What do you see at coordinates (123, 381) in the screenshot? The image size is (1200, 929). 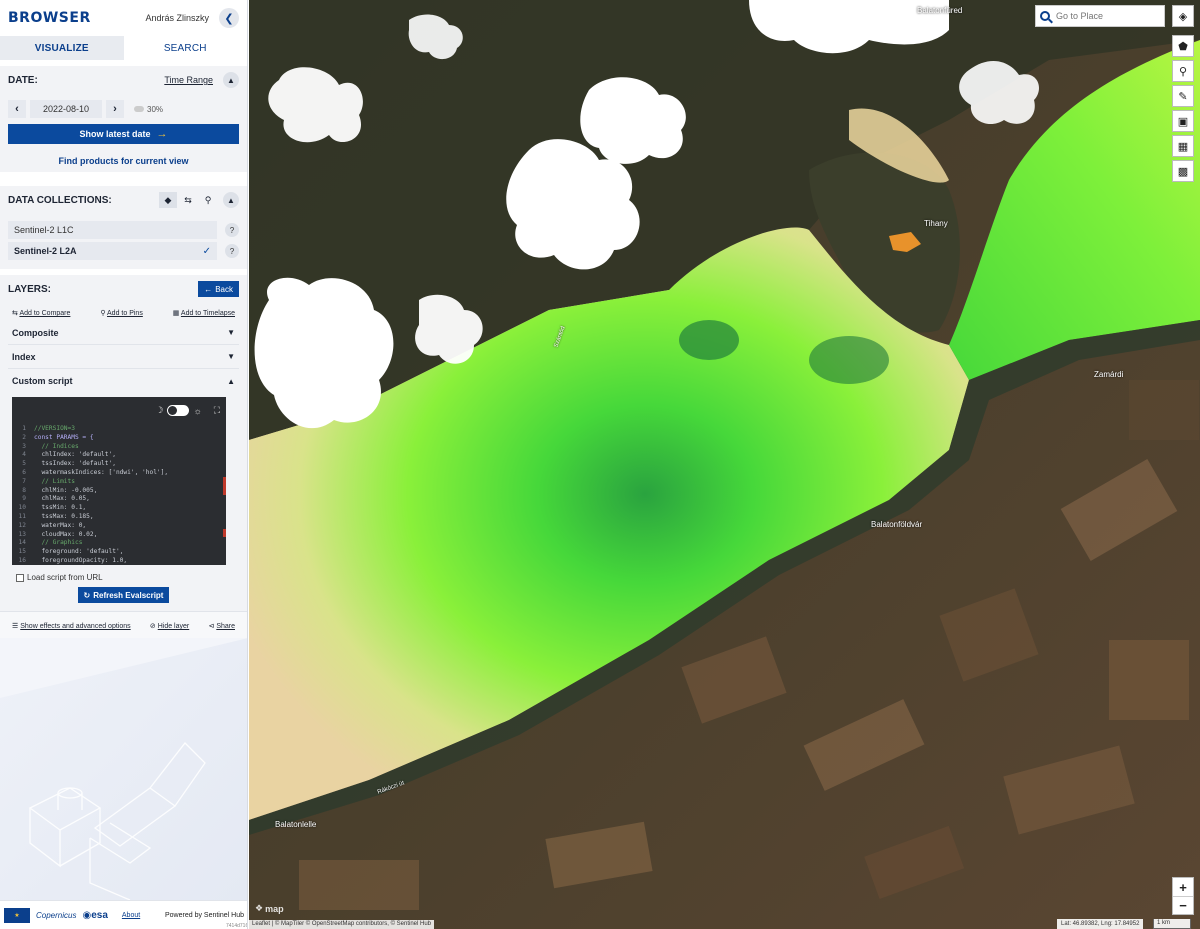 I see `accordion-custom-script: Custom script ▲` at bounding box center [123, 381].